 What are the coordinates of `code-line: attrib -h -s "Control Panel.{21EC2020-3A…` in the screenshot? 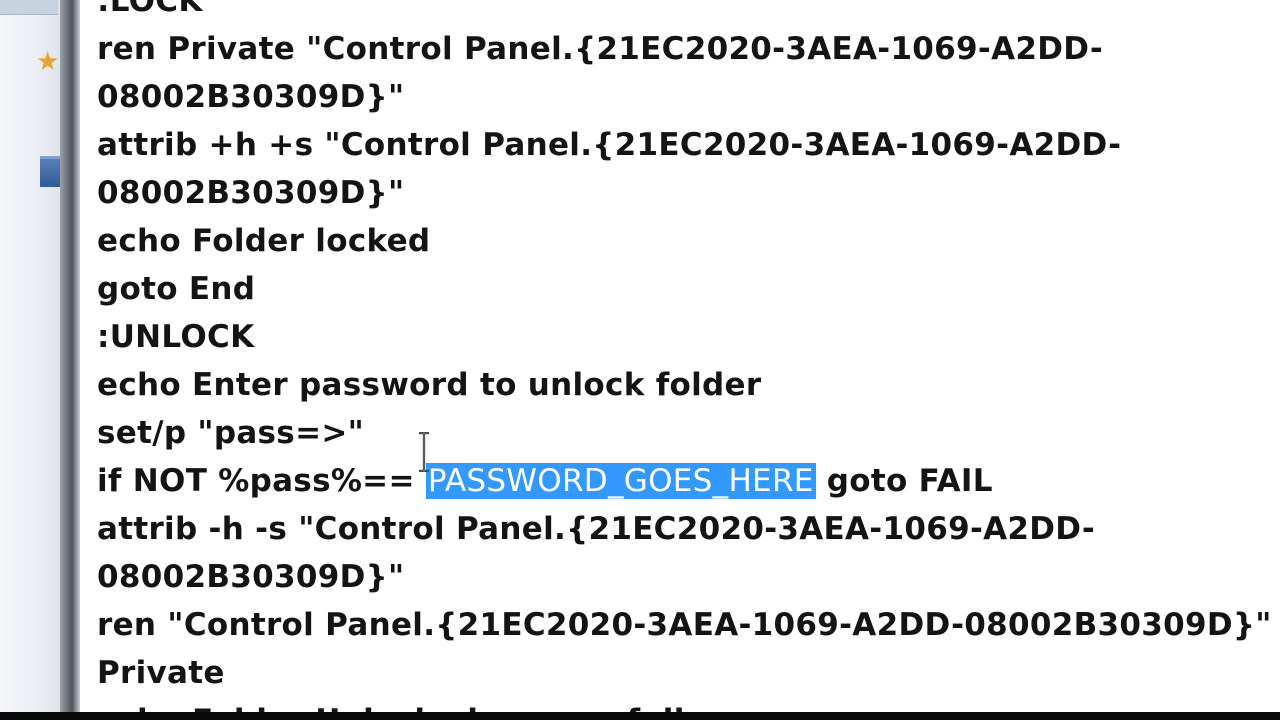 It's located at (684, 529).